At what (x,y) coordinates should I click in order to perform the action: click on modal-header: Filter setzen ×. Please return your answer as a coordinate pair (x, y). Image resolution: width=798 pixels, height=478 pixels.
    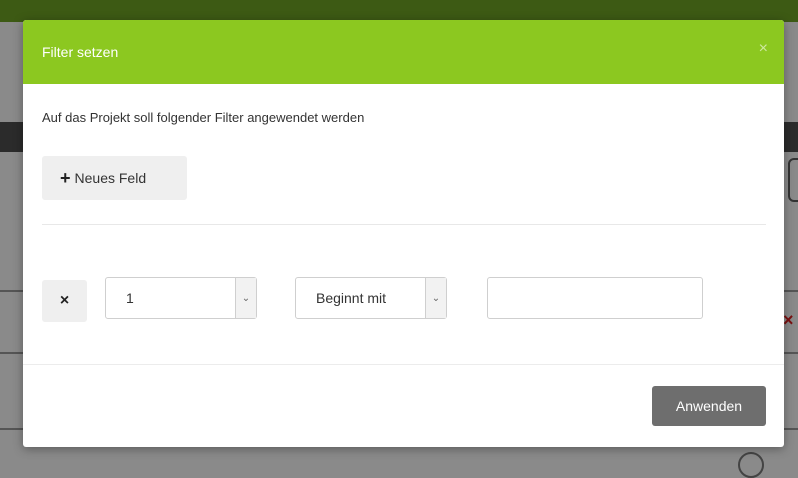
    Looking at the image, I should click on (403, 52).